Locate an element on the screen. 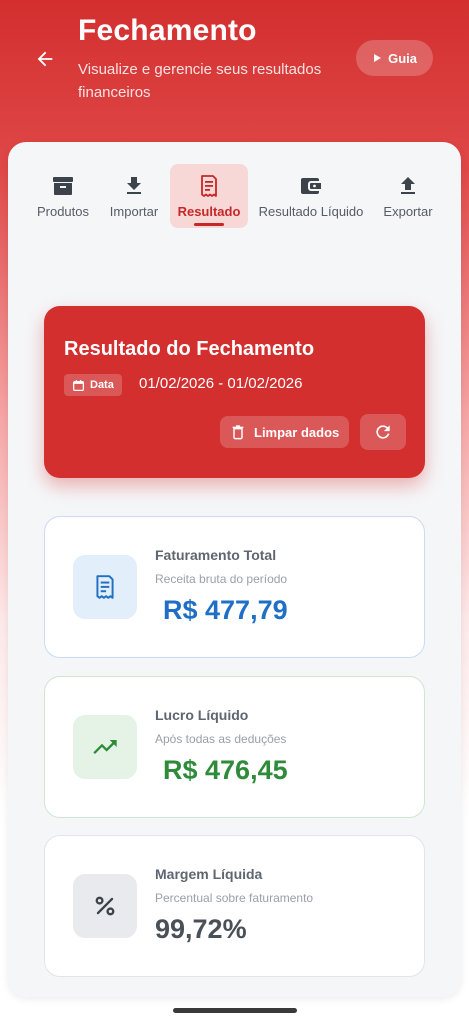  refresh-button is located at coordinates (383, 432).